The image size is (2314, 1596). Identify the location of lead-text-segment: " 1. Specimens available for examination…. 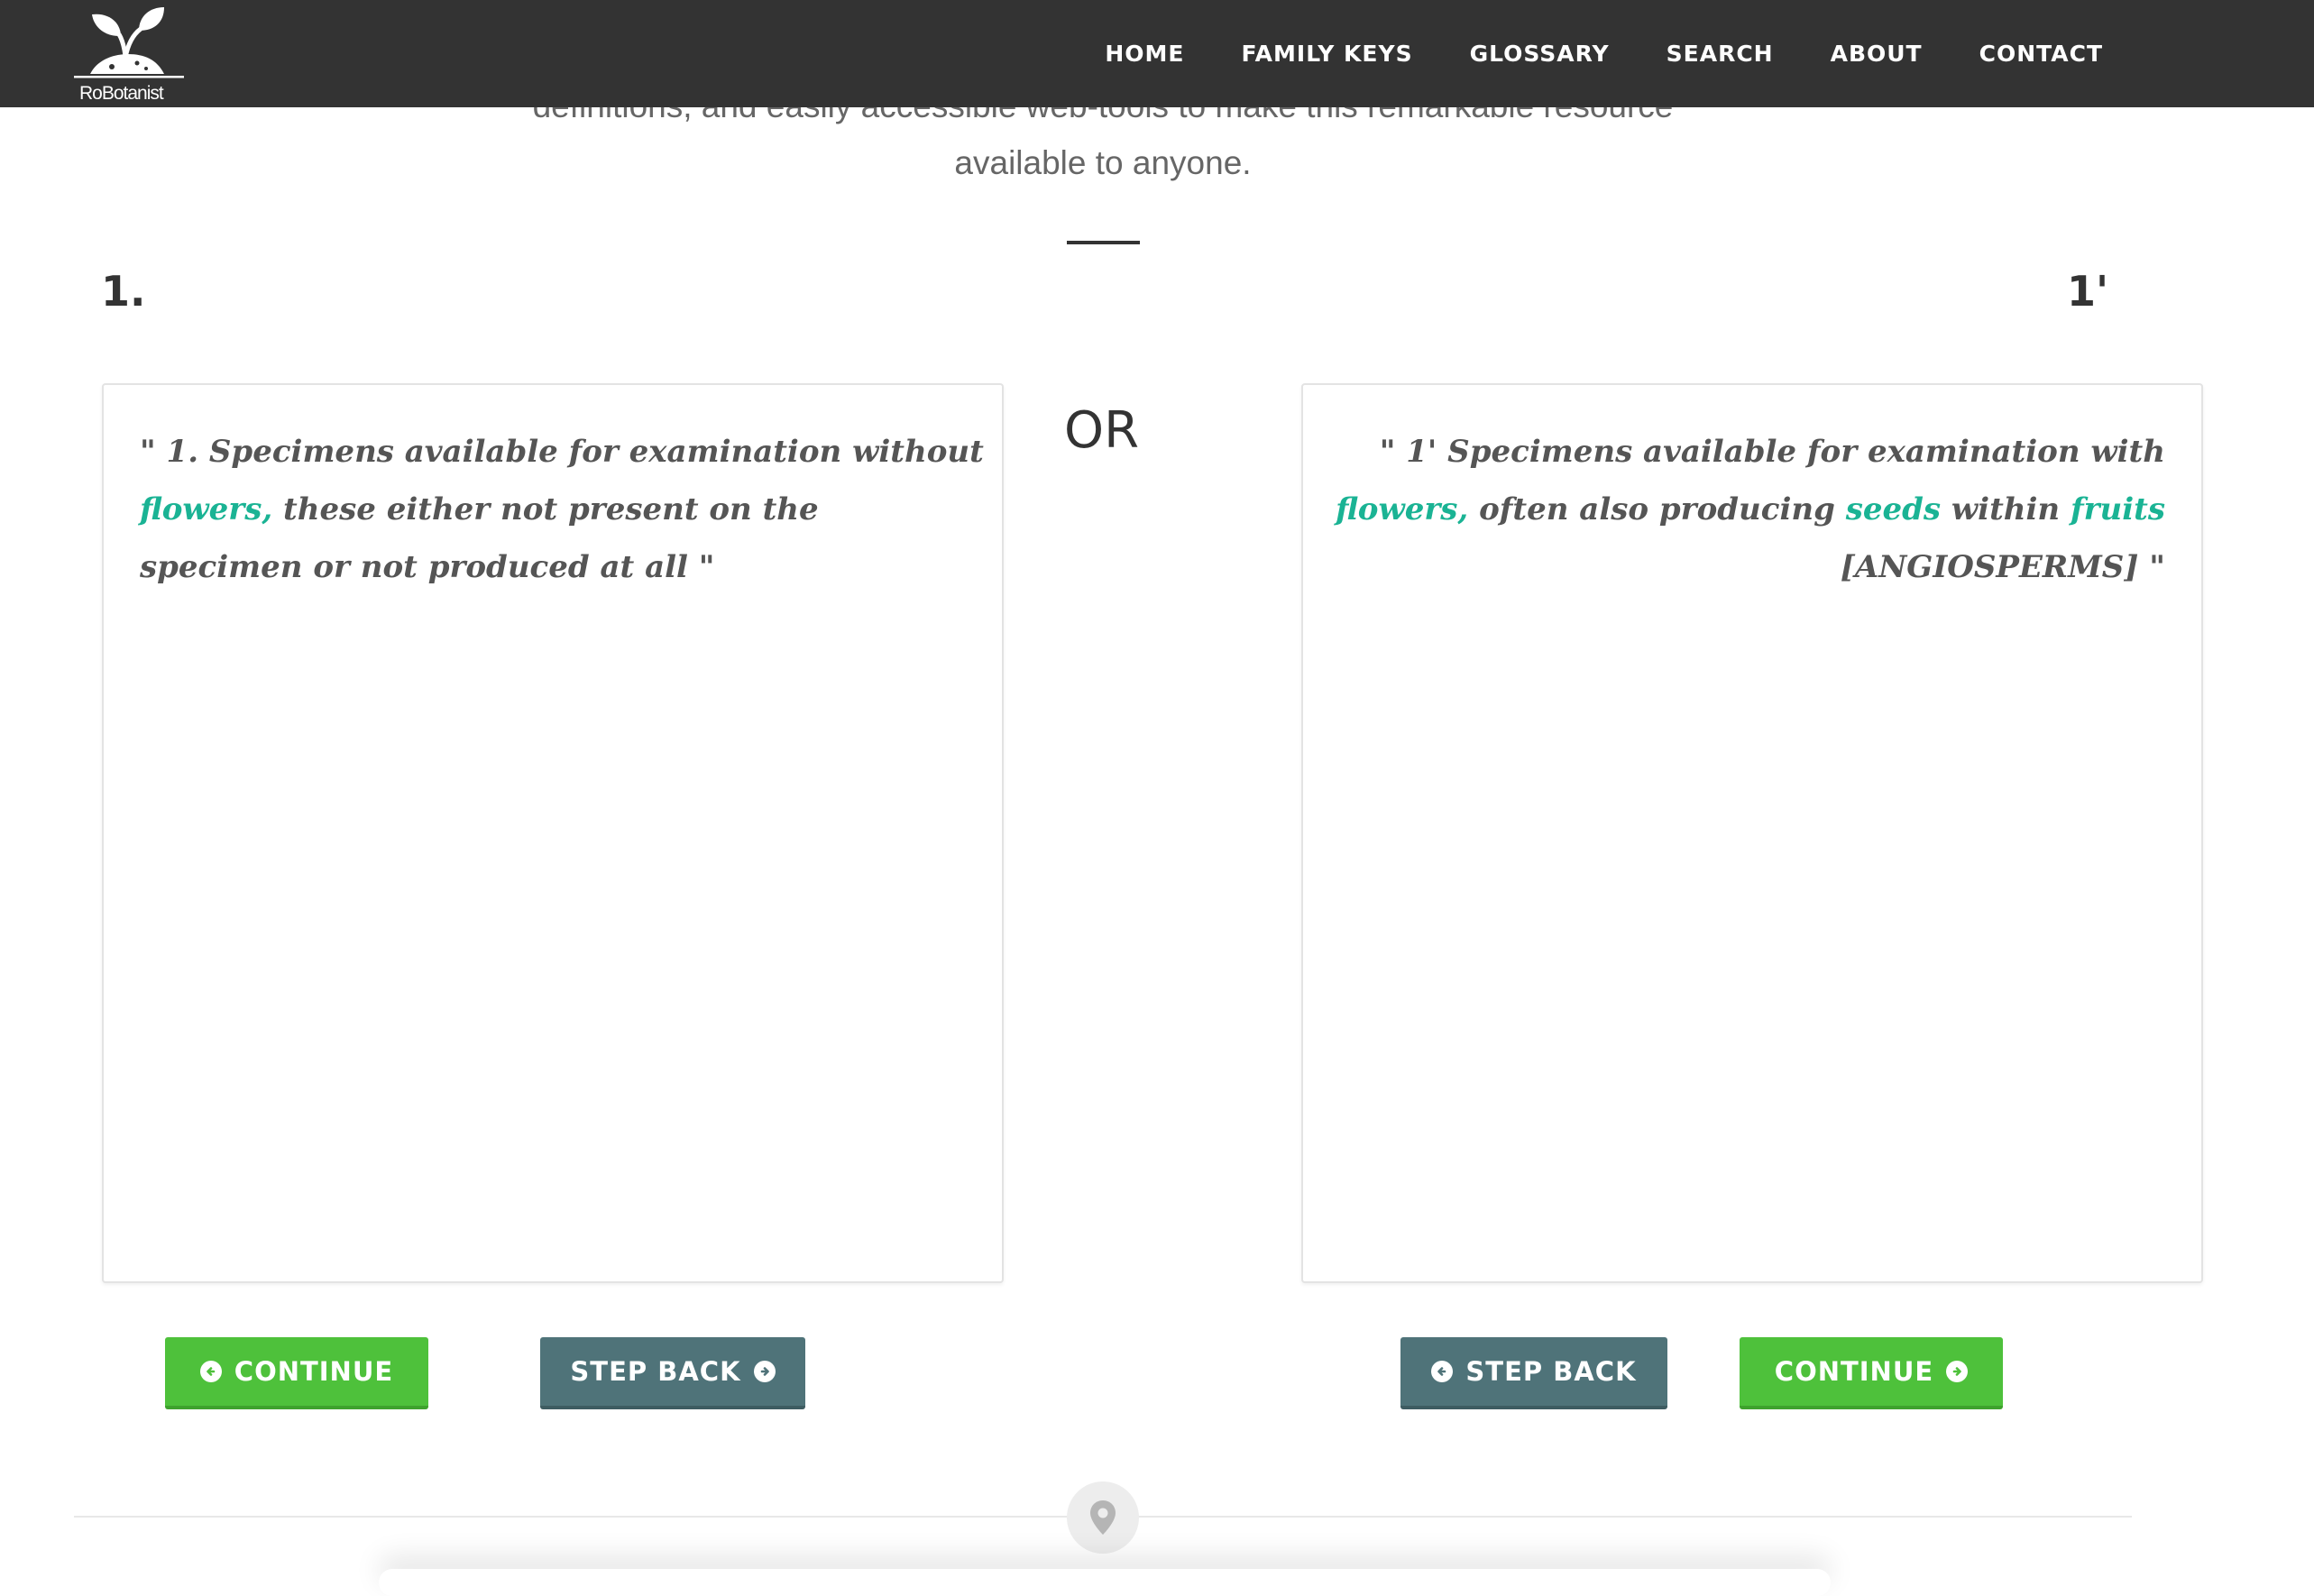
(562, 452).